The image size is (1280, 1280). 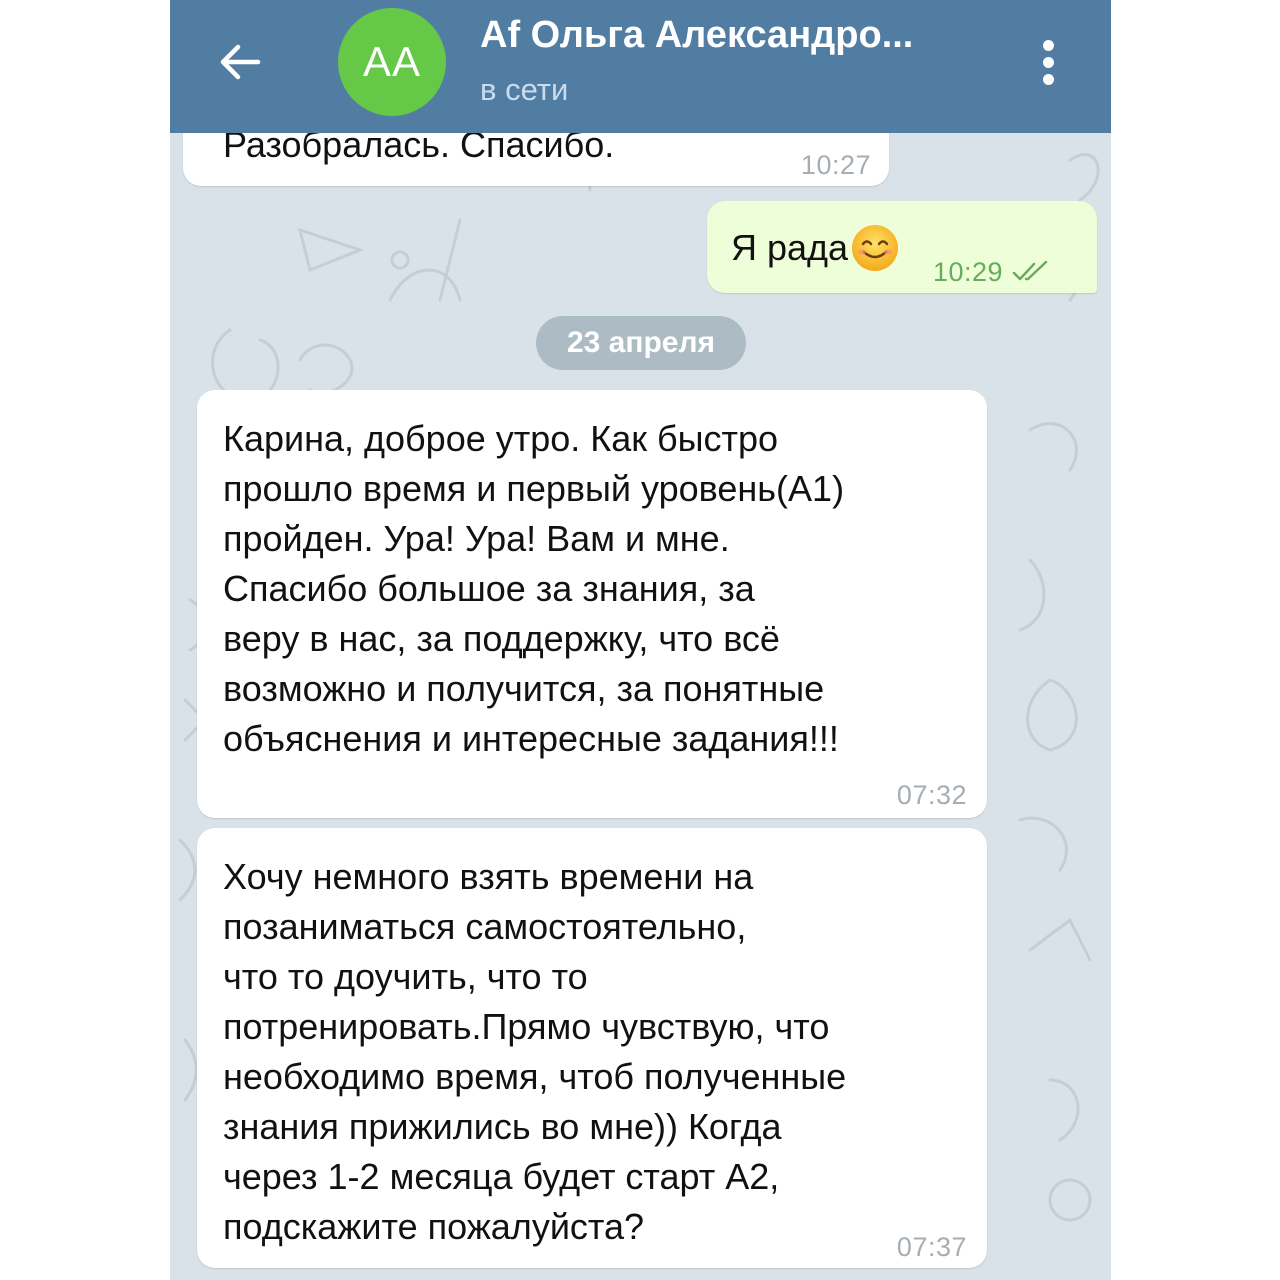 I want to click on date-separator: 23 апреля, so click(x=641, y=343).